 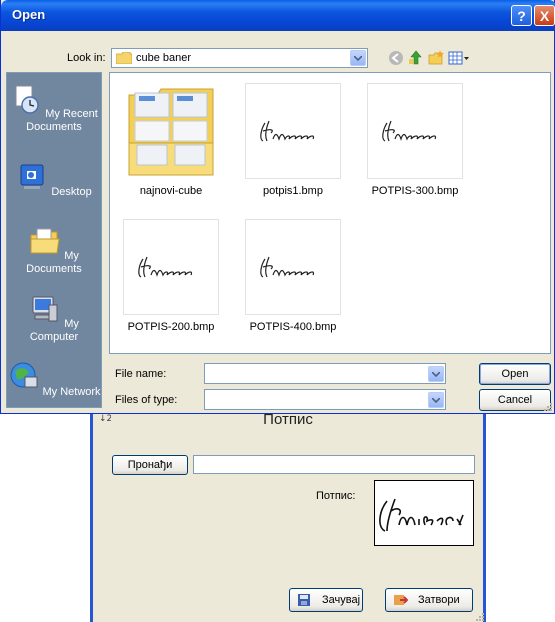 What do you see at coordinates (54, 180) in the screenshot?
I see `place-desktop: Desktop` at bounding box center [54, 180].